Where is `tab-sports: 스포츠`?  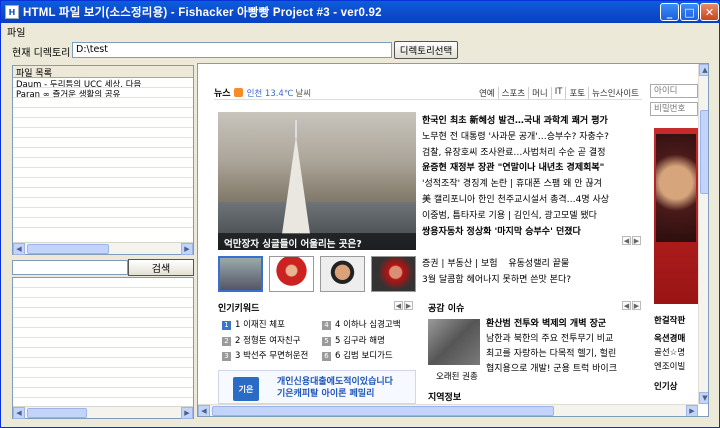
tab-sports: 스포츠 is located at coordinates (512, 92).